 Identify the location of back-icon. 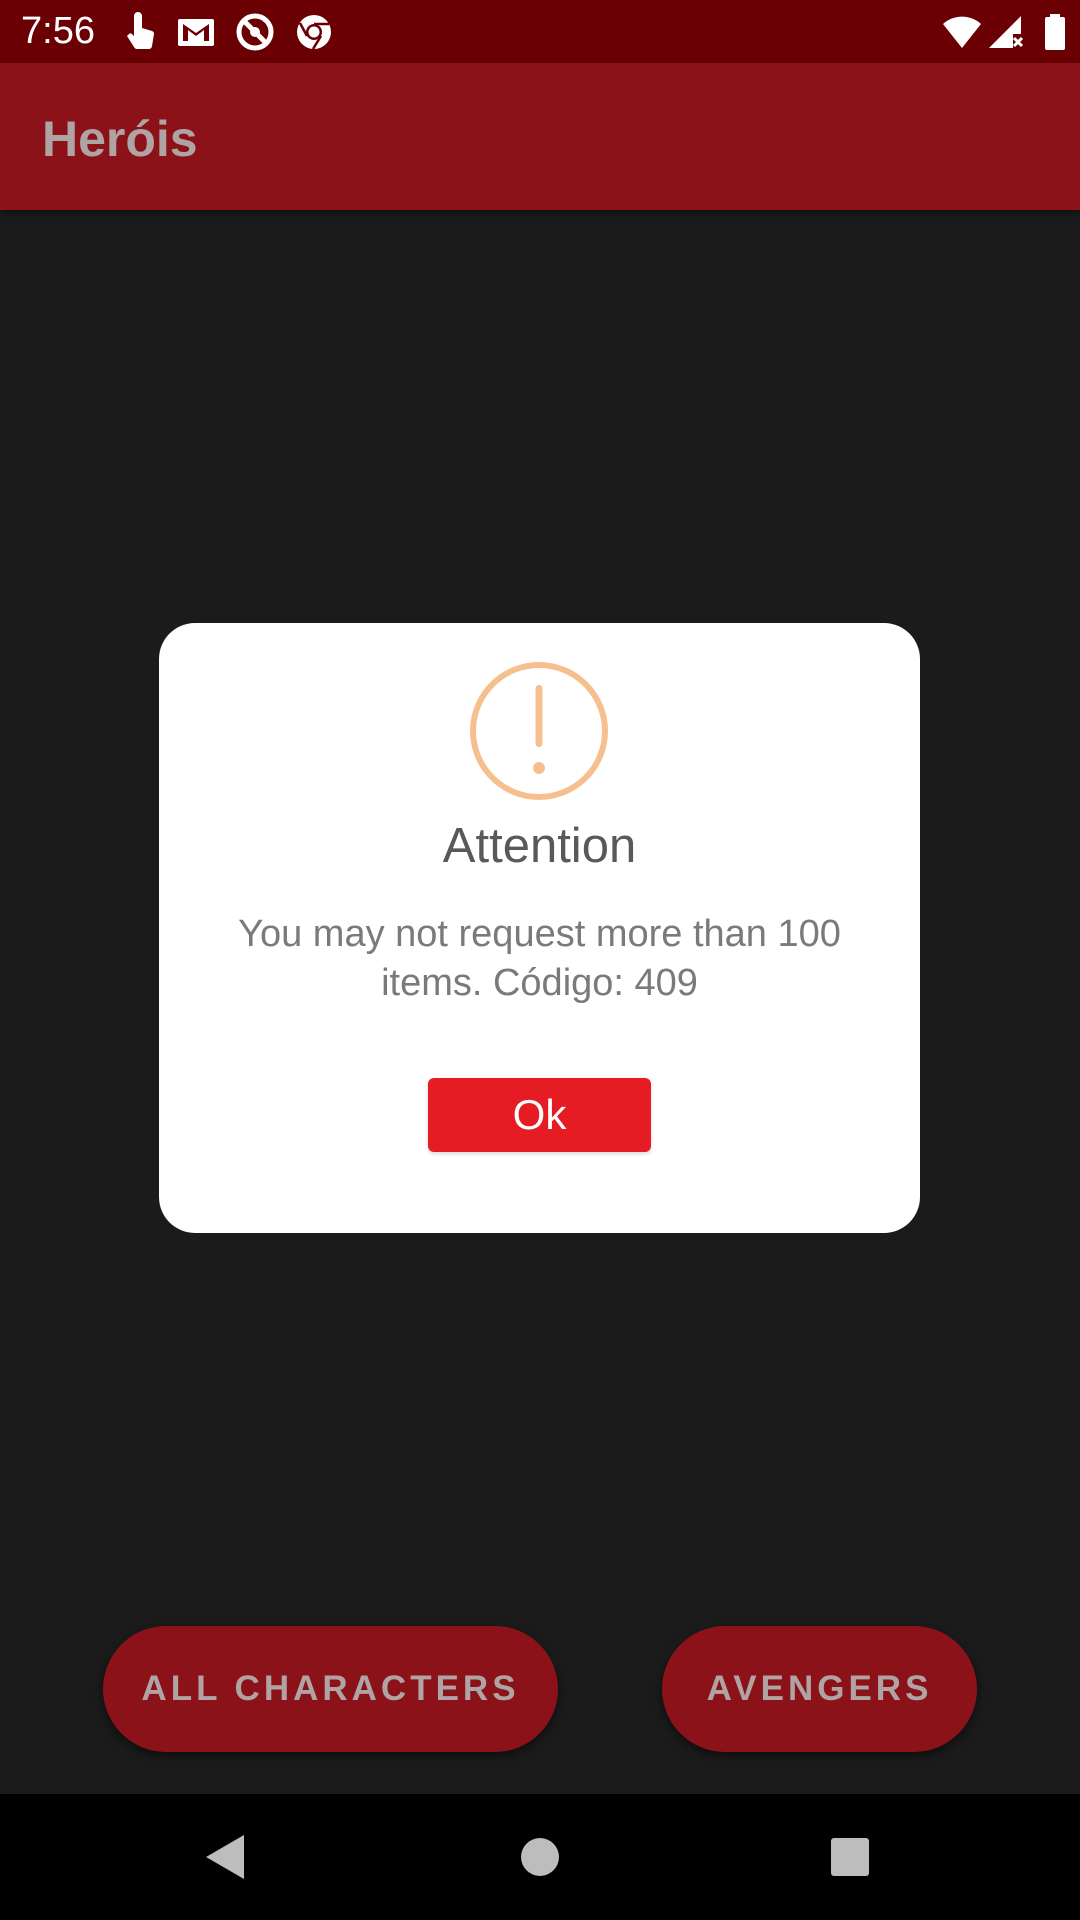
(226, 1857).